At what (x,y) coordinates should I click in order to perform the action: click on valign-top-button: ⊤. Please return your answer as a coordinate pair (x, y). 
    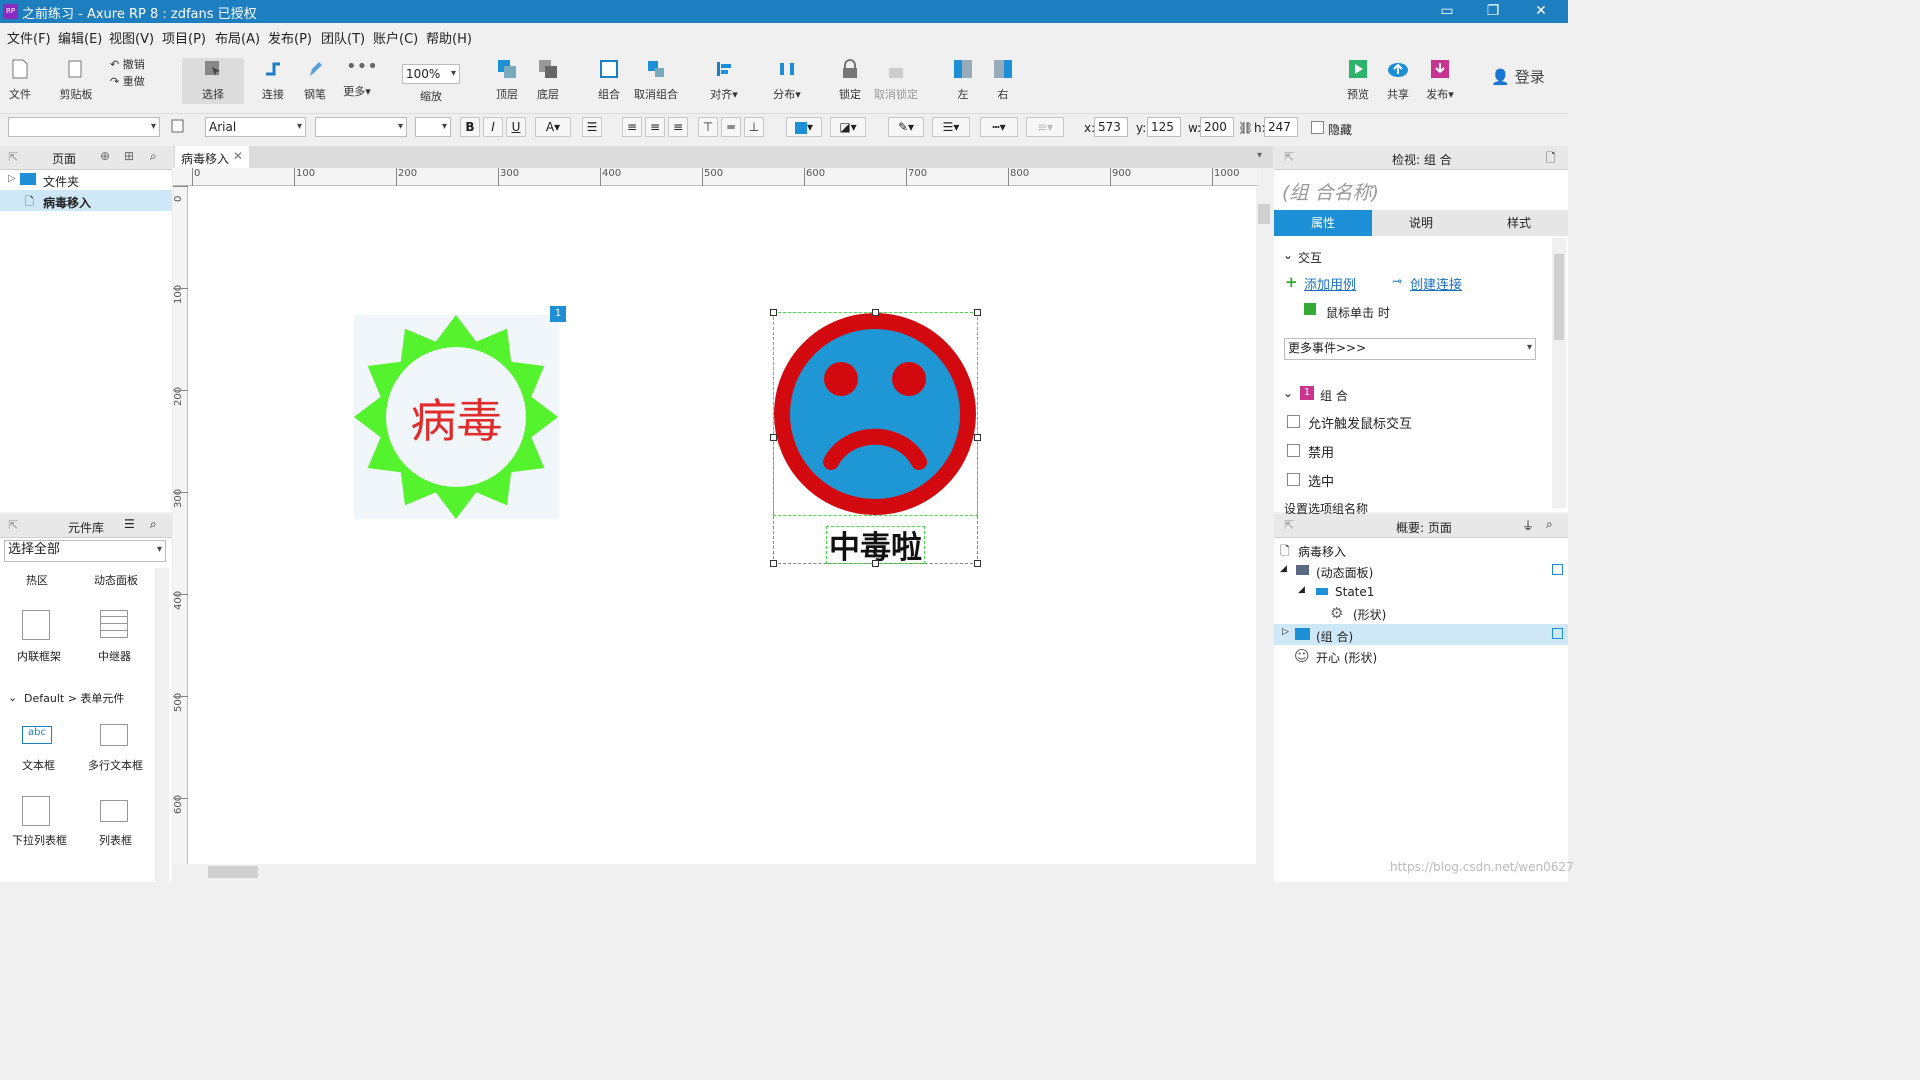
    Looking at the image, I should click on (708, 127).